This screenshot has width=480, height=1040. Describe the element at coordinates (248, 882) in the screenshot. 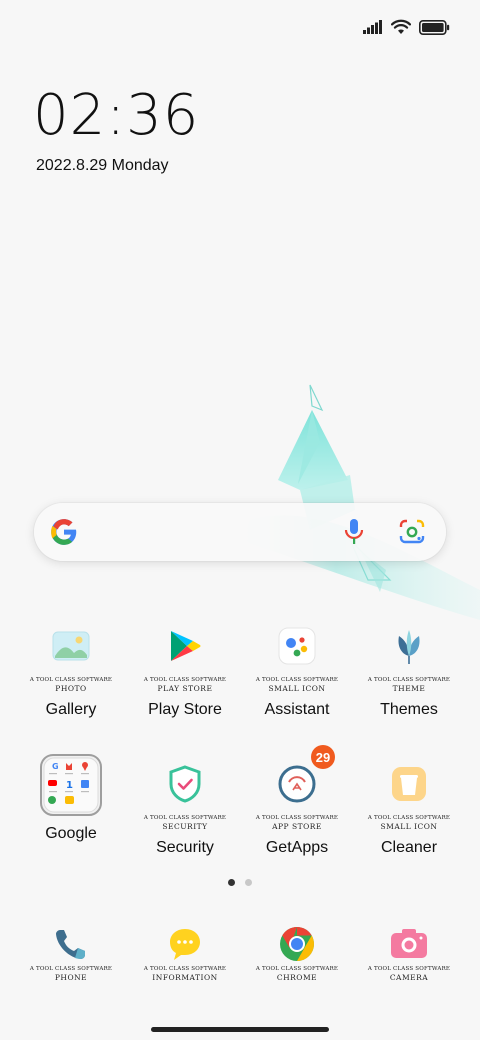

I see `page-dot` at that location.